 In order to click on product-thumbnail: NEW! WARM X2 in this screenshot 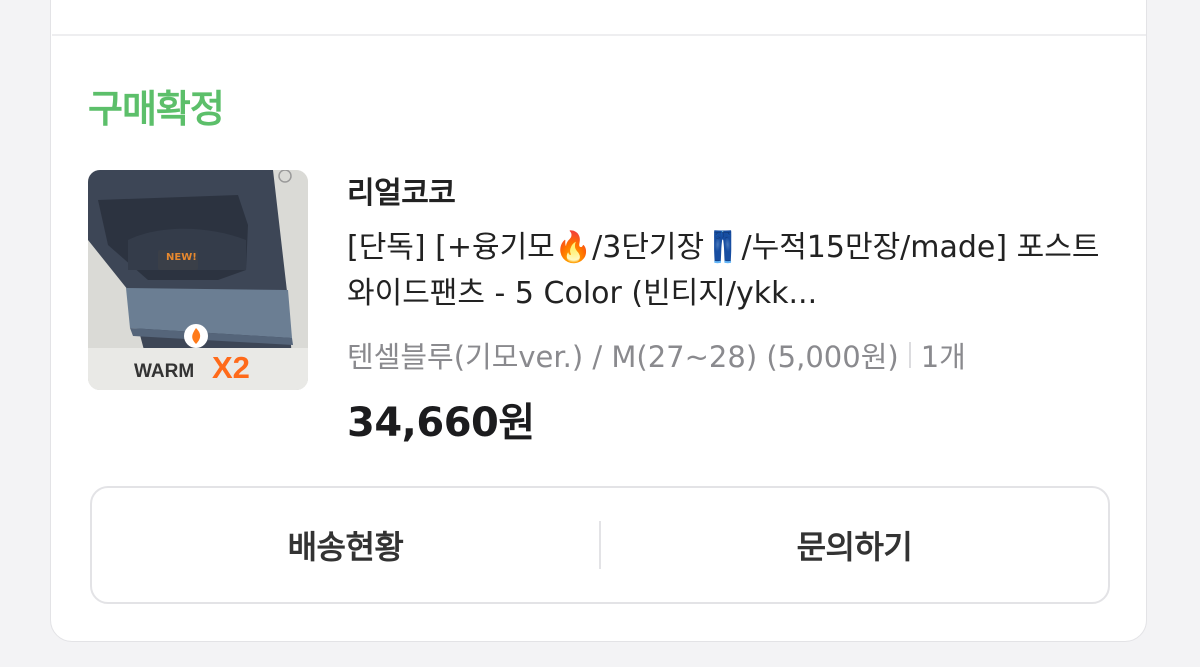, I will do `click(198, 280)`.